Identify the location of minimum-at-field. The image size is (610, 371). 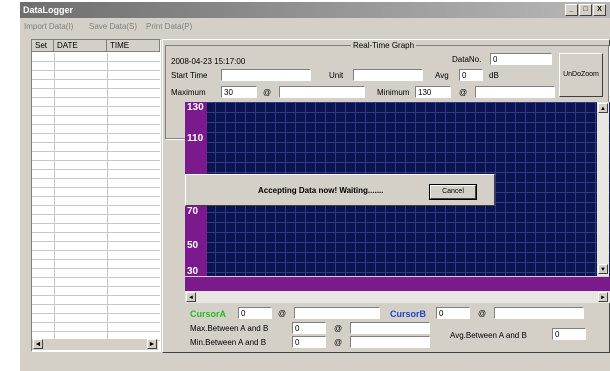
(515, 92).